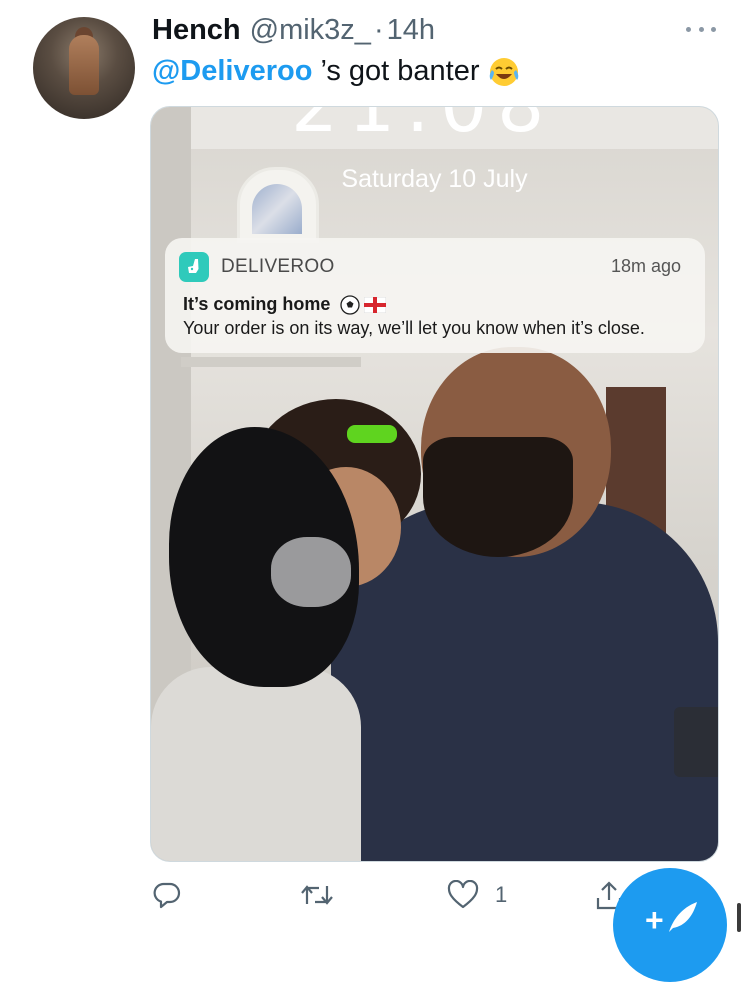  I want to click on tweet-text: @Deliveroo ’s got banter, so click(336, 71).